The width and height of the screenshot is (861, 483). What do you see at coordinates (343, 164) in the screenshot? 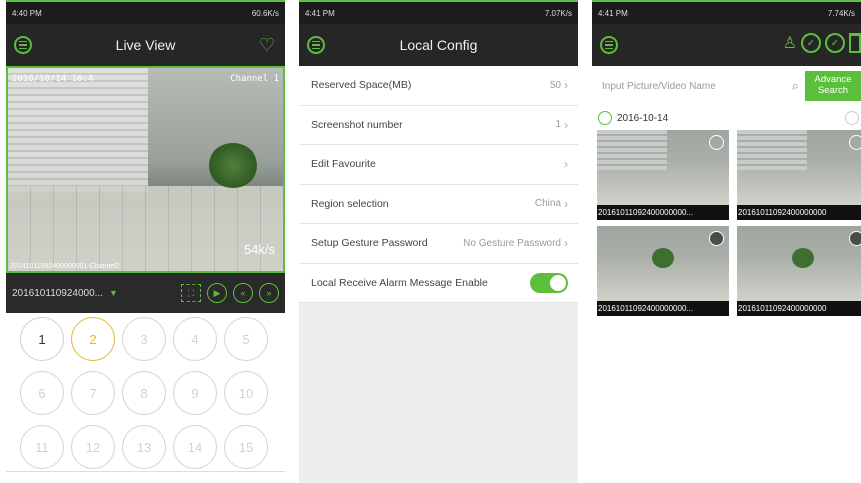
I see `config-label: Edit Favourite` at bounding box center [343, 164].